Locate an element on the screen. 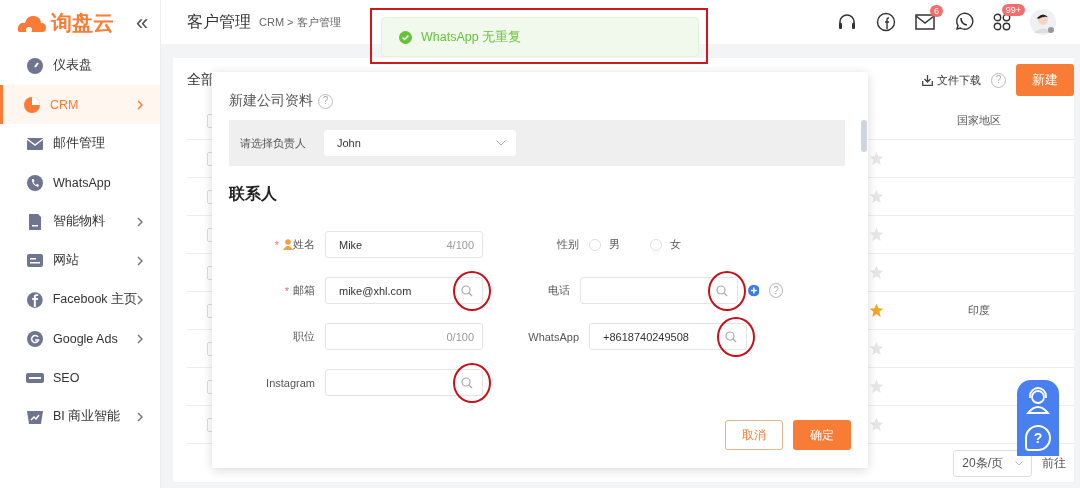 The width and height of the screenshot is (1080, 488). goto-label: 前往 is located at coordinates (1054, 463).